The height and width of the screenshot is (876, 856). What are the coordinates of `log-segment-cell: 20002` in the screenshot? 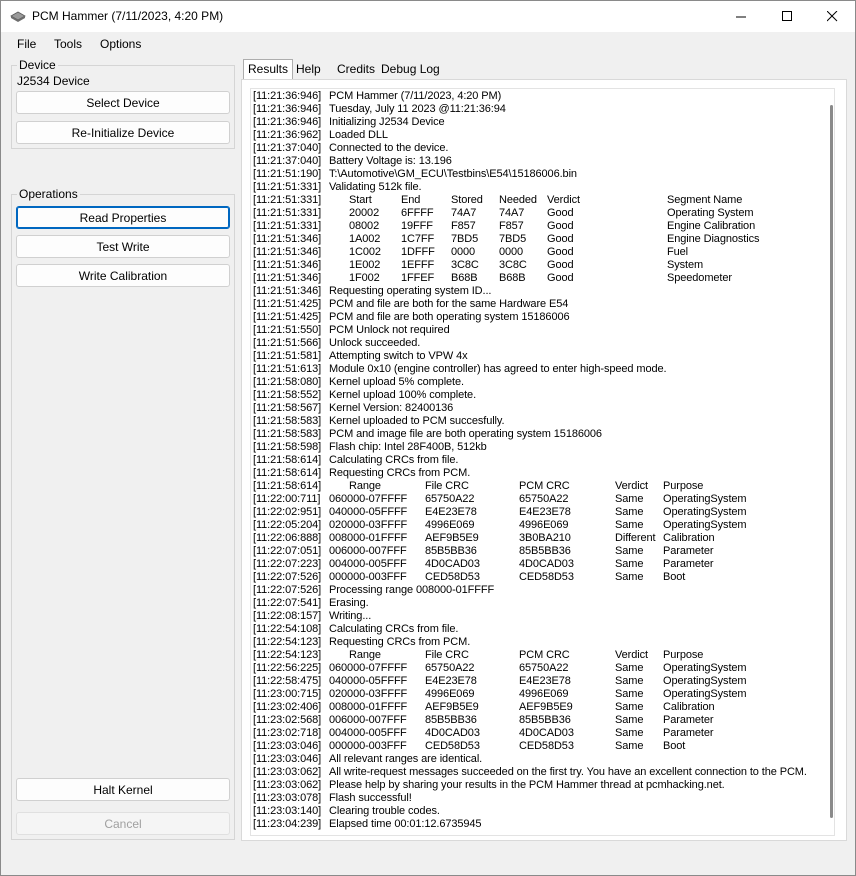 It's located at (364, 213).